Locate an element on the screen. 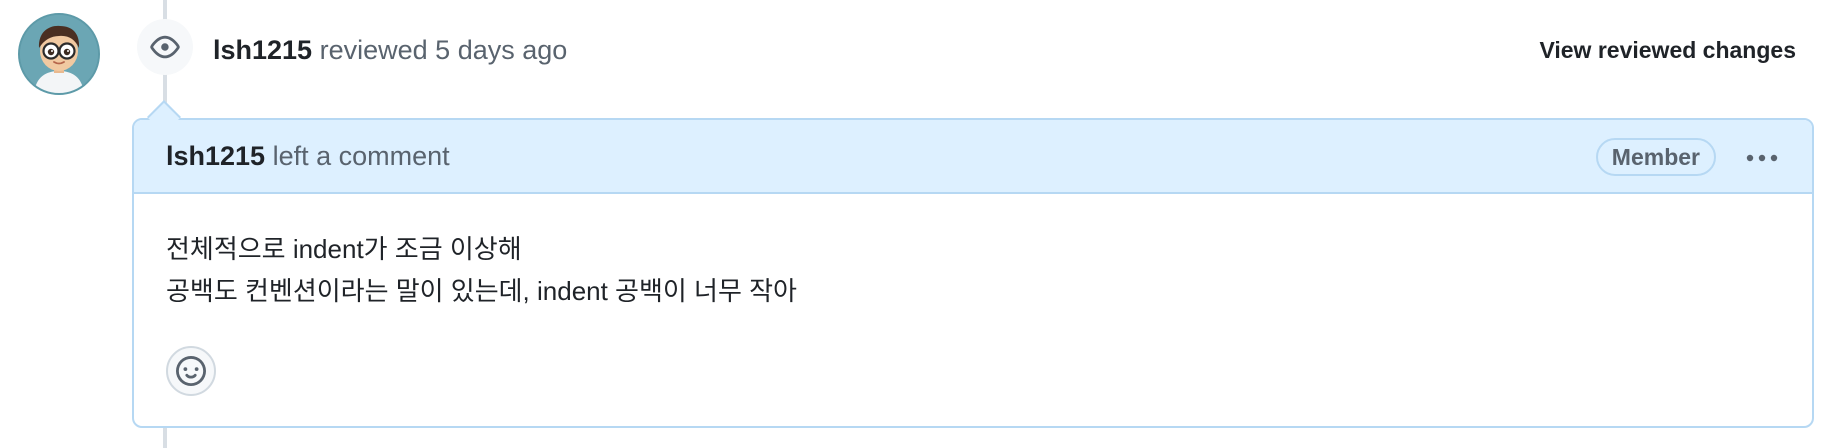 The height and width of the screenshot is (448, 1832). comment-body-line: 공백도 컨벤션이라는 말이 있는데, indent 공백이 너무 작아 is located at coordinates (481, 291).